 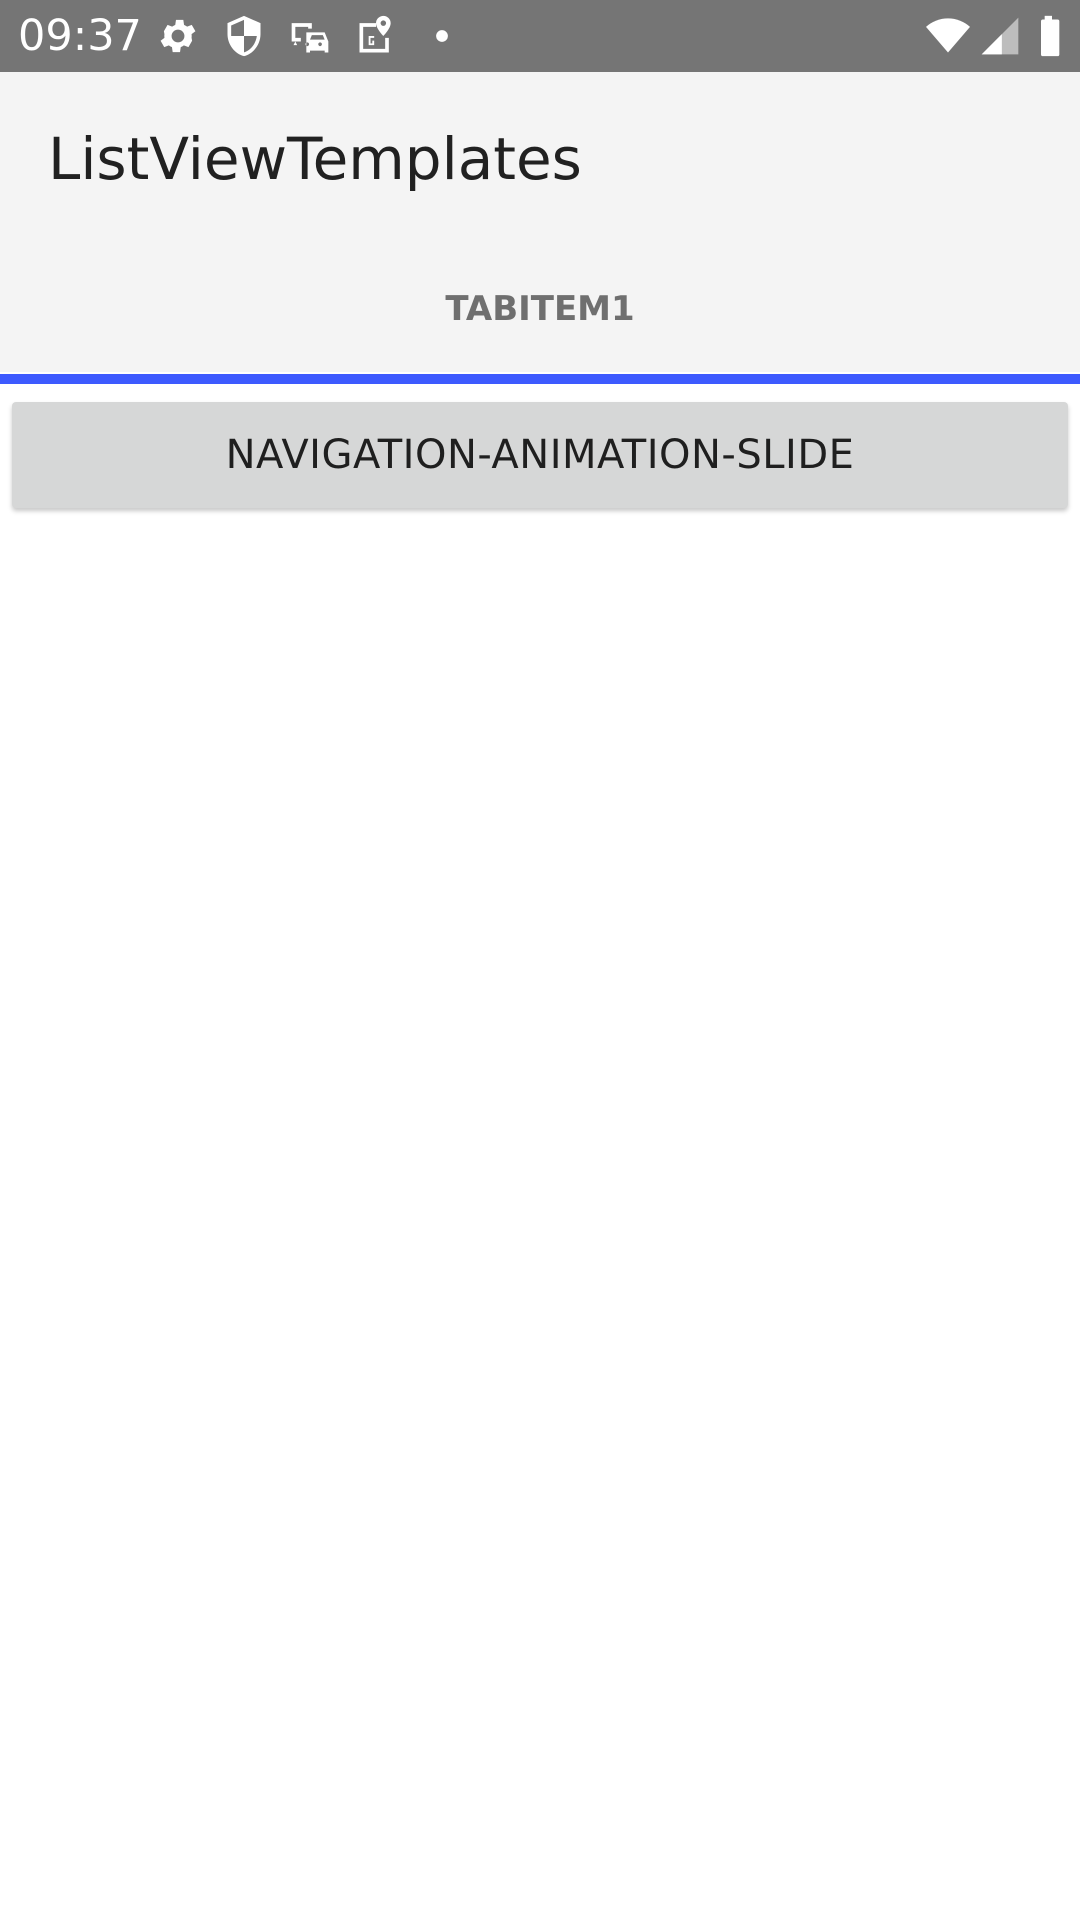 I want to click on page-title: ListViewTemplates, so click(x=315, y=159).